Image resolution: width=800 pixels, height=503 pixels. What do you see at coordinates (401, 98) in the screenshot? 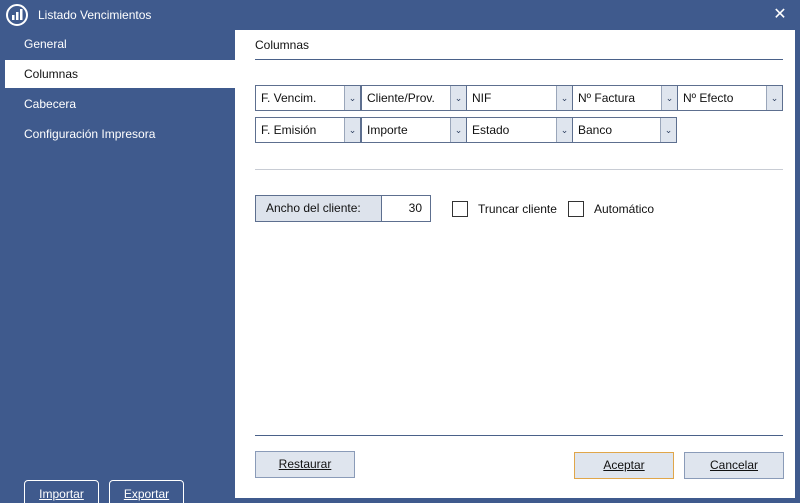
I see `column-select-value: Cliente/Prov.` at bounding box center [401, 98].